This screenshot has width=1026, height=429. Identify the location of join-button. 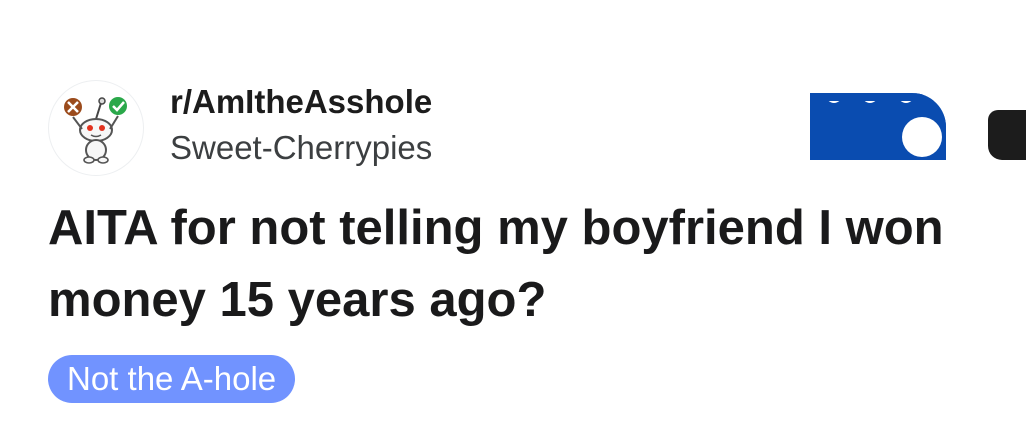
(878, 126).